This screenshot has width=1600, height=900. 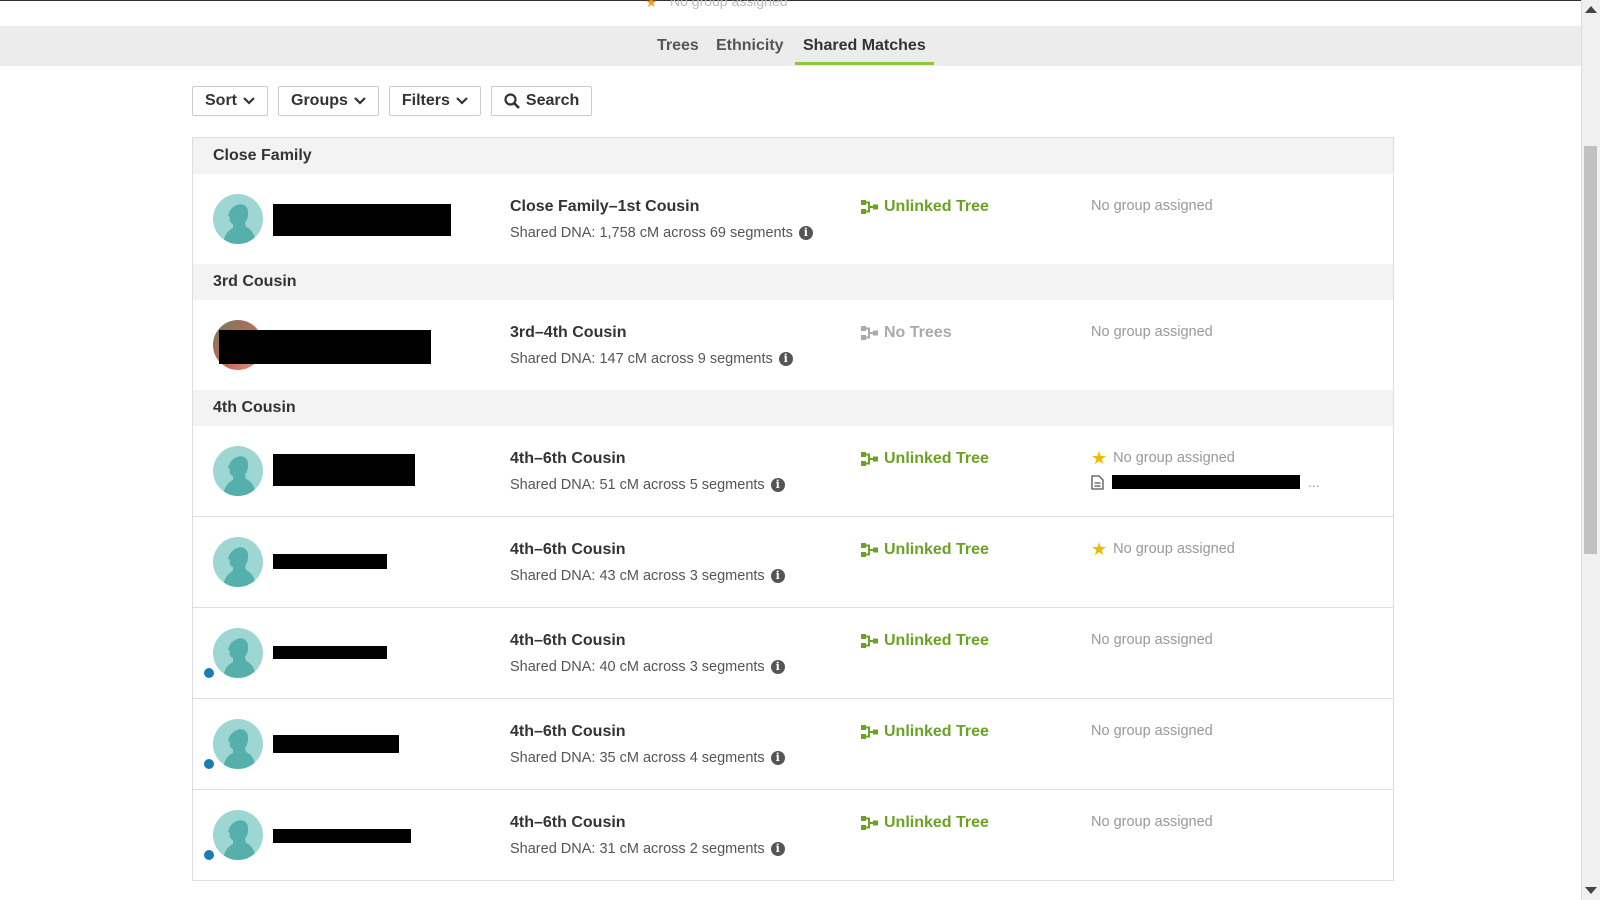 What do you see at coordinates (637, 667) in the screenshot?
I see `shared-dna-text: Shared DNA: 40 cM across 3 segments` at bounding box center [637, 667].